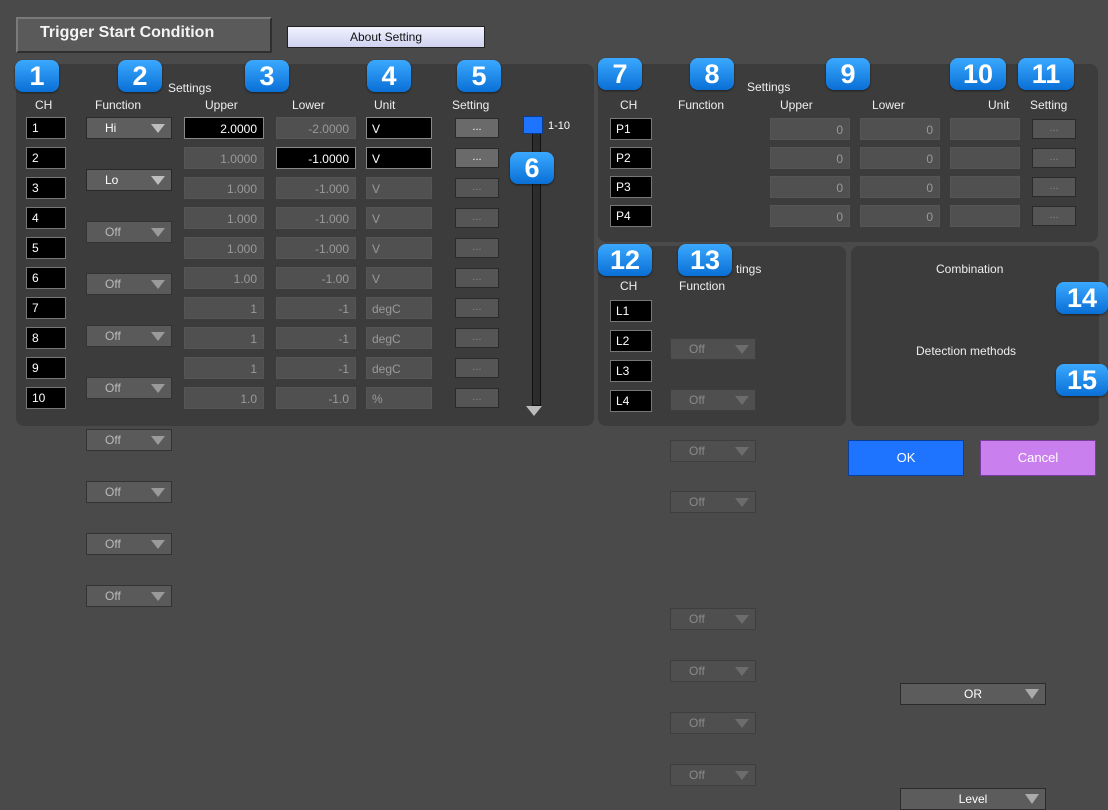 The height and width of the screenshot is (810, 1108). Describe the element at coordinates (224, 158) in the screenshot. I see `upper-input: 1.0000` at that location.